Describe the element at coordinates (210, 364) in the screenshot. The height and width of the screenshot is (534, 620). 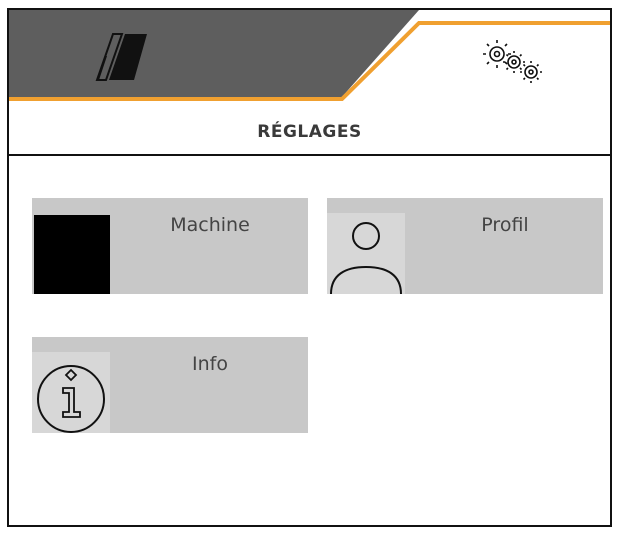
I see `info-label: Info` at that location.